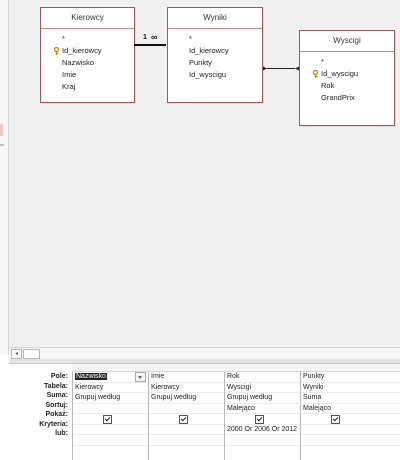 This screenshot has width=400, height=460. Describe the element at coordinates (59, 376) in the screenshot. I see `row-label-pole: Pole:` at that location.